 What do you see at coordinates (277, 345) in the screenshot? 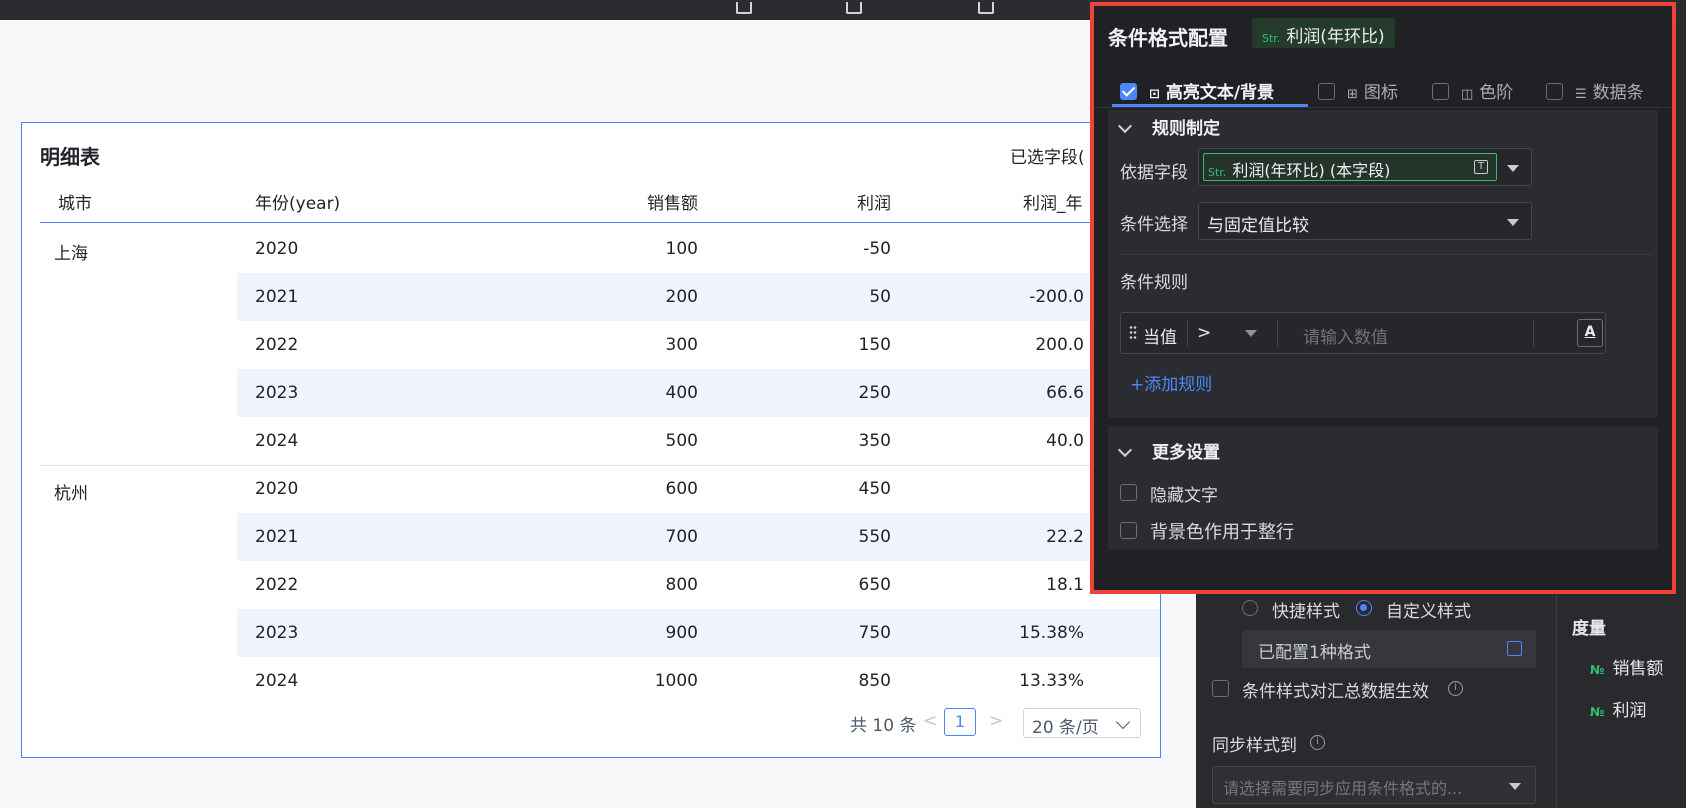
I see `year-cell: 2022` at bounding box center [277, 345].